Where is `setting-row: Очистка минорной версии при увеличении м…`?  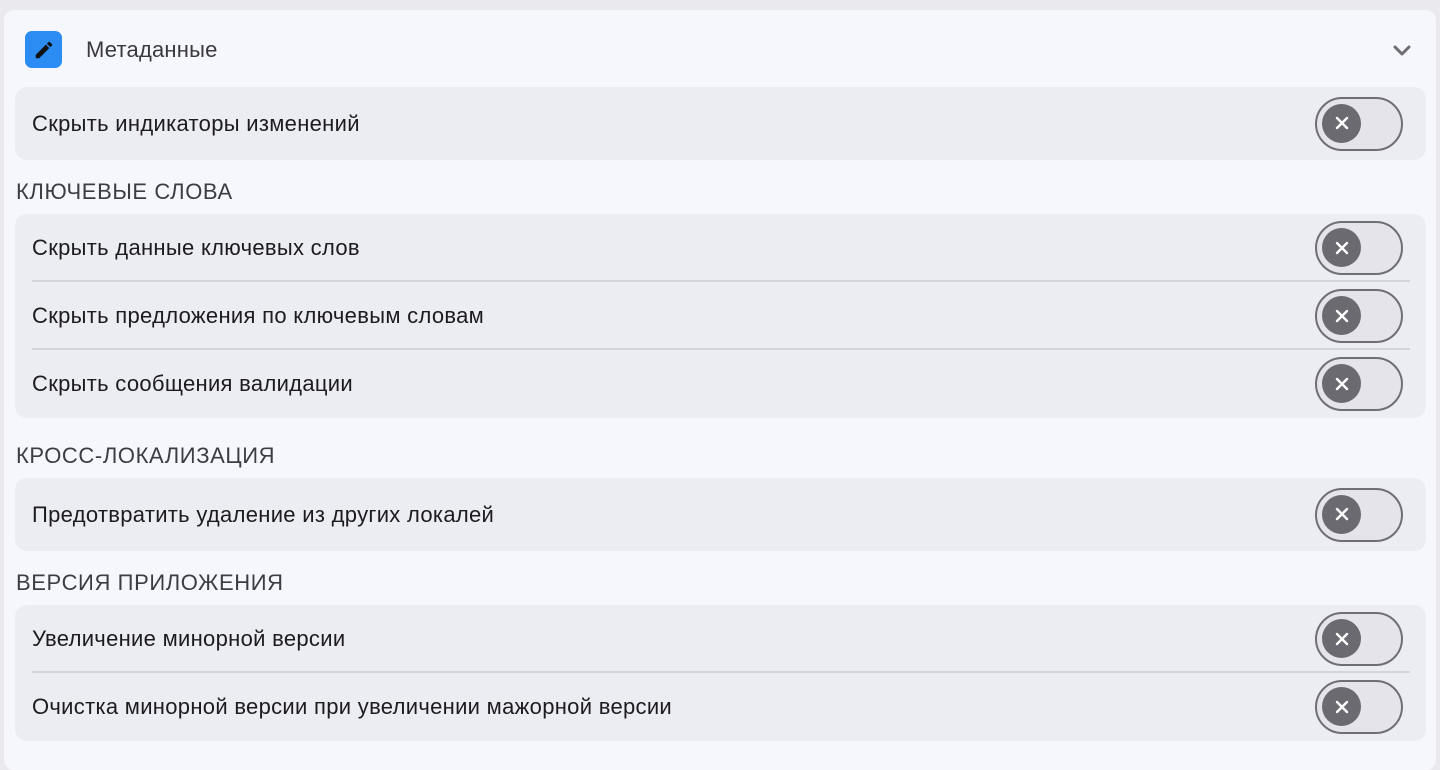
setting-row: Очистка минорной версии при увеличении м… is located at coordinates (720, 707).